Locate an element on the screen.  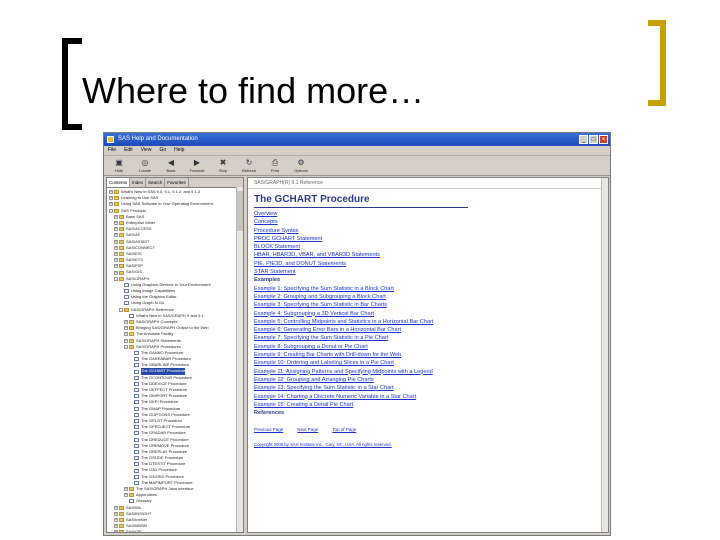
section-link: BLOCK Statement is located at coordinates (428, 247).